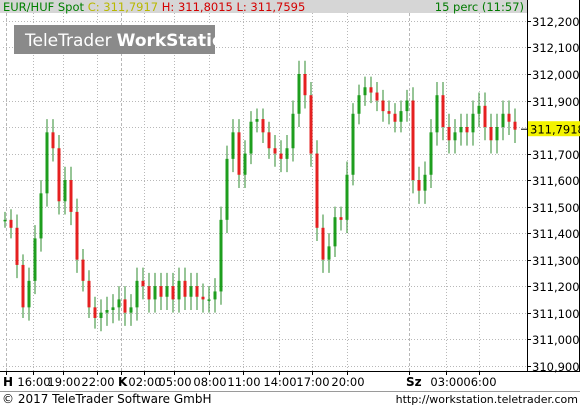 The width and height of the screenshot is (580, 407). I want to click on x-tick-label: 17:00, so click(312, 382).